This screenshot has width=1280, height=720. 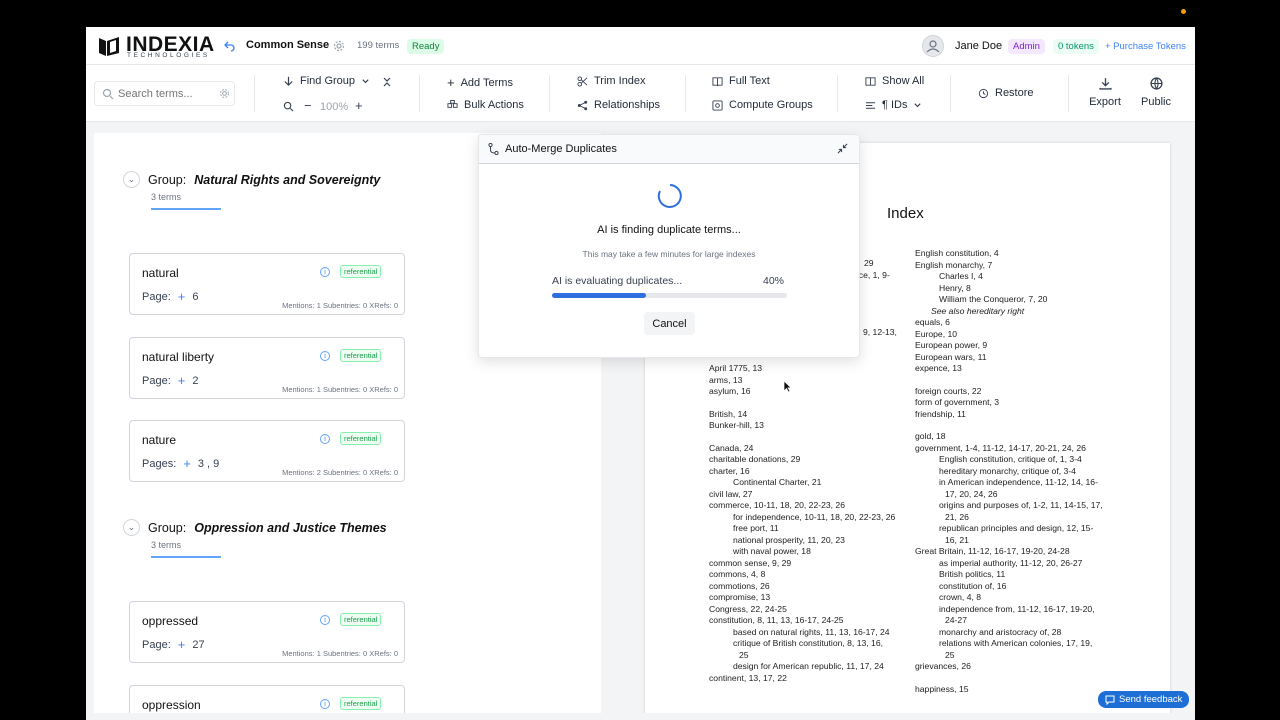 I want to click on columns-icon, so click(x=870, y=81).